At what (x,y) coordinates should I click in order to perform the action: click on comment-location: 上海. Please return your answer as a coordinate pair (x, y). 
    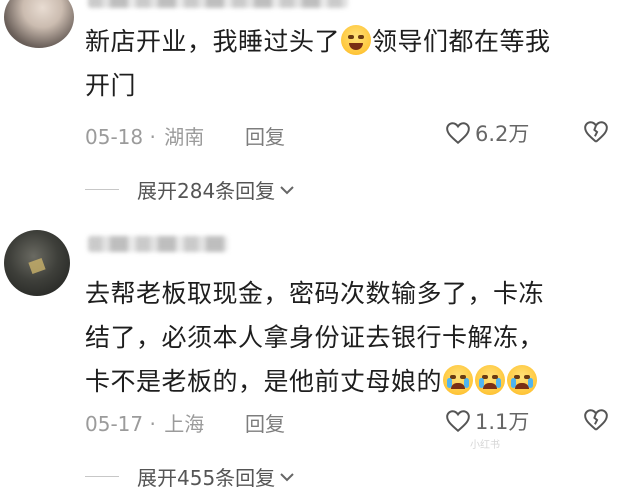
    Looking at the image, I should click on (184, 424).